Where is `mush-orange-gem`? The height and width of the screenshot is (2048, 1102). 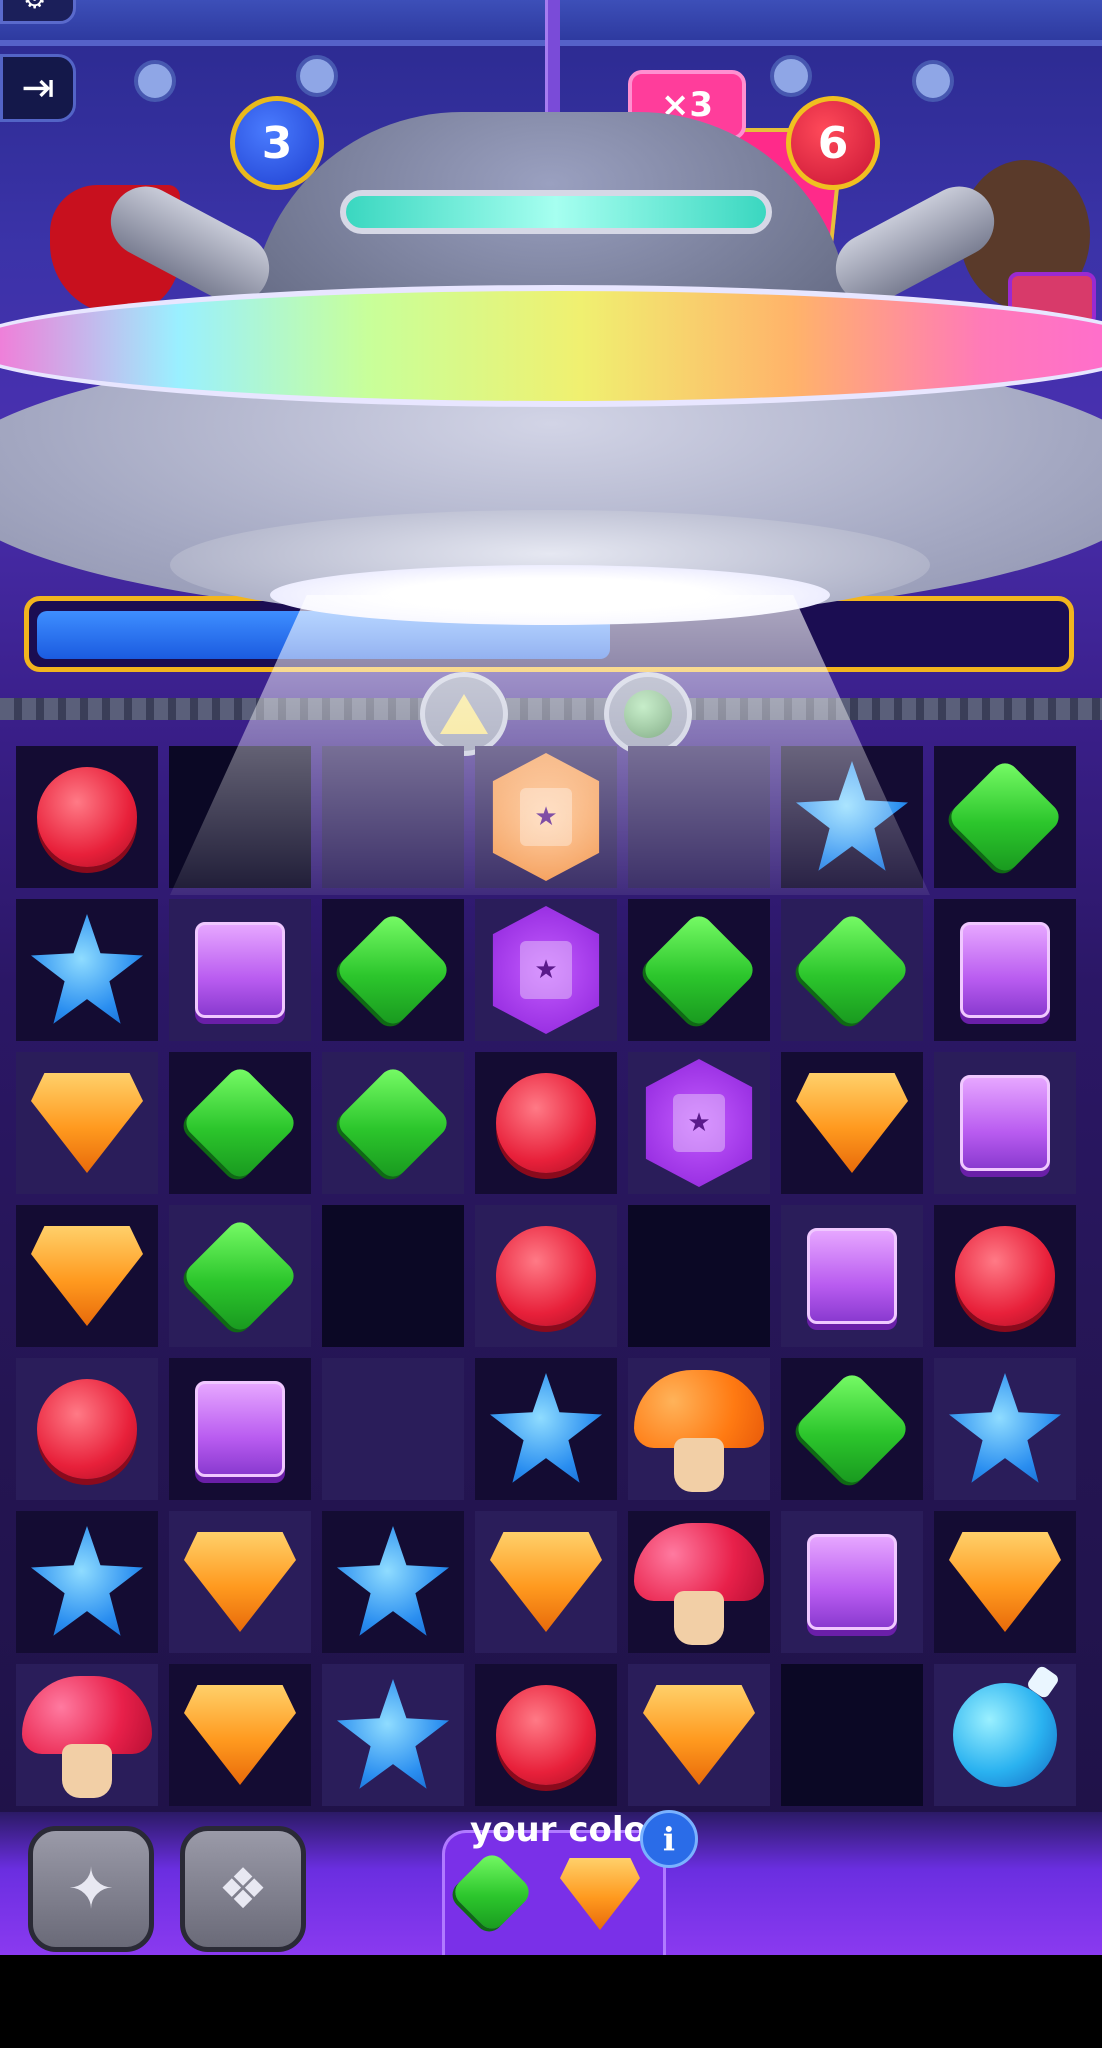 mush-orange-gem is located at coordinates (699, 1429).